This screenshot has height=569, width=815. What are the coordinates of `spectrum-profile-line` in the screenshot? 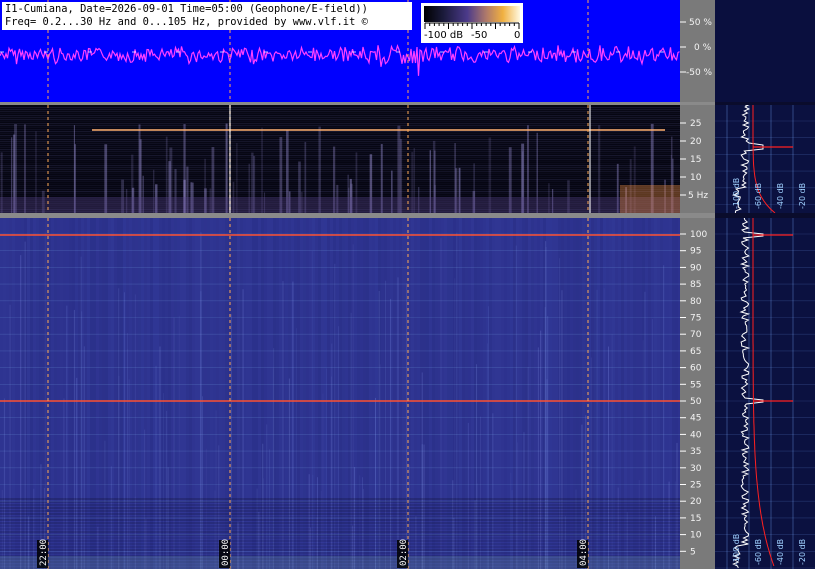 It's located at (748, 393).